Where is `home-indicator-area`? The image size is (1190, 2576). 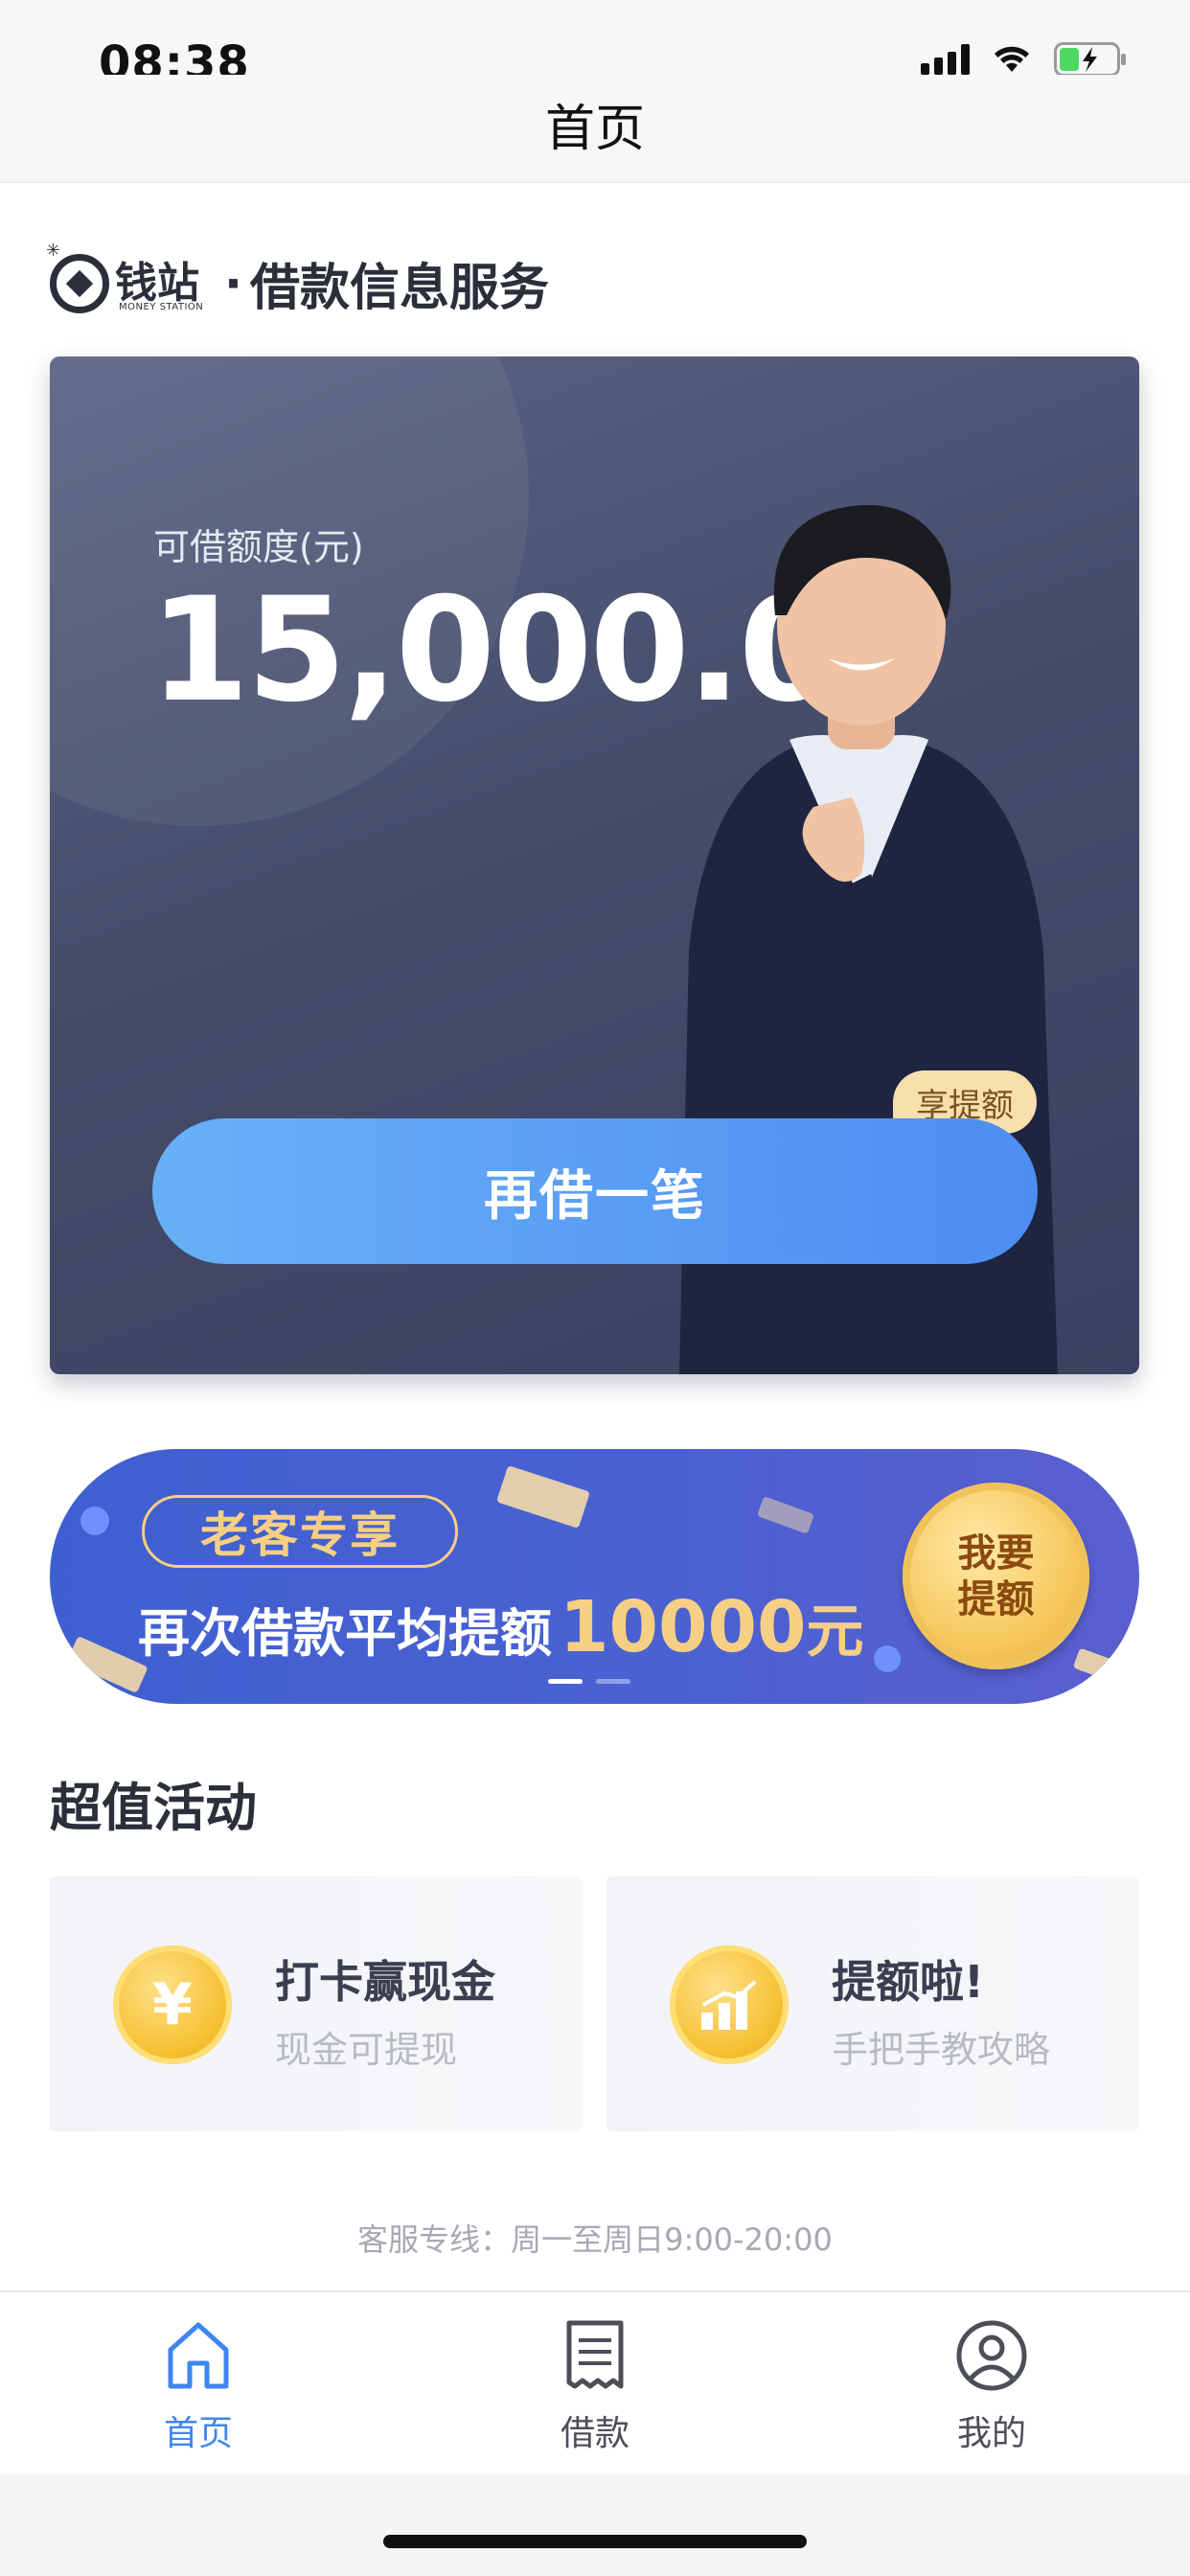
home-indicator-area is located at coordinates (595, 2525).